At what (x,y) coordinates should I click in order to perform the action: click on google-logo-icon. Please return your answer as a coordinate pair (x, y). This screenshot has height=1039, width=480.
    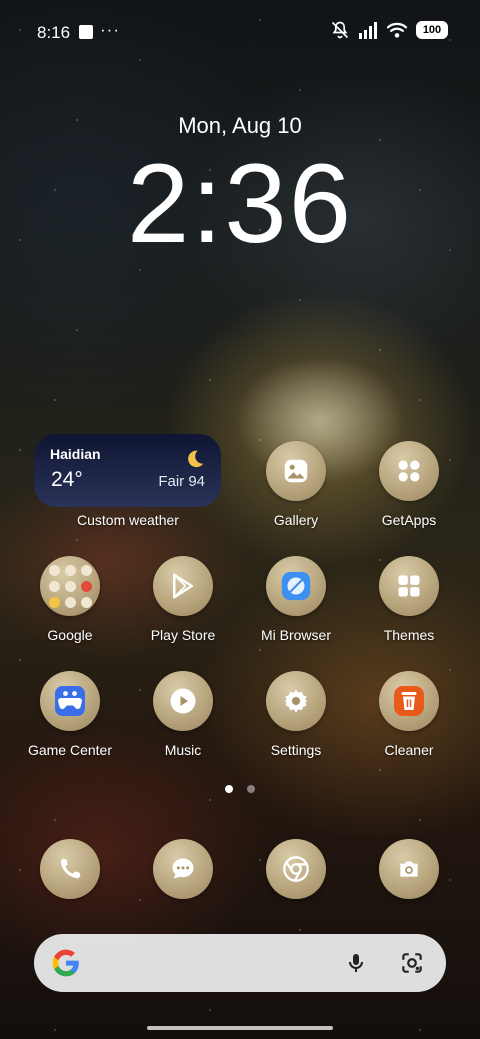
    Looking at the image, I should click on (65, 963).